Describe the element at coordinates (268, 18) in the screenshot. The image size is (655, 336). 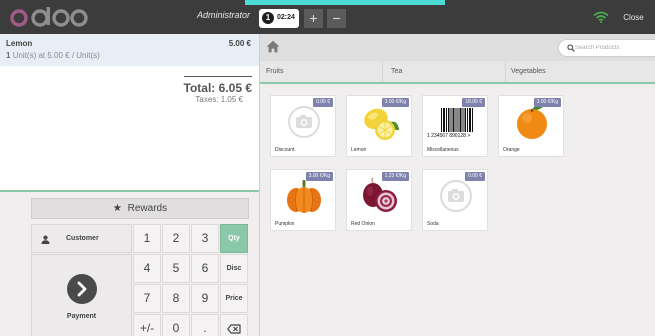
I see `order-number: 1` at that location.